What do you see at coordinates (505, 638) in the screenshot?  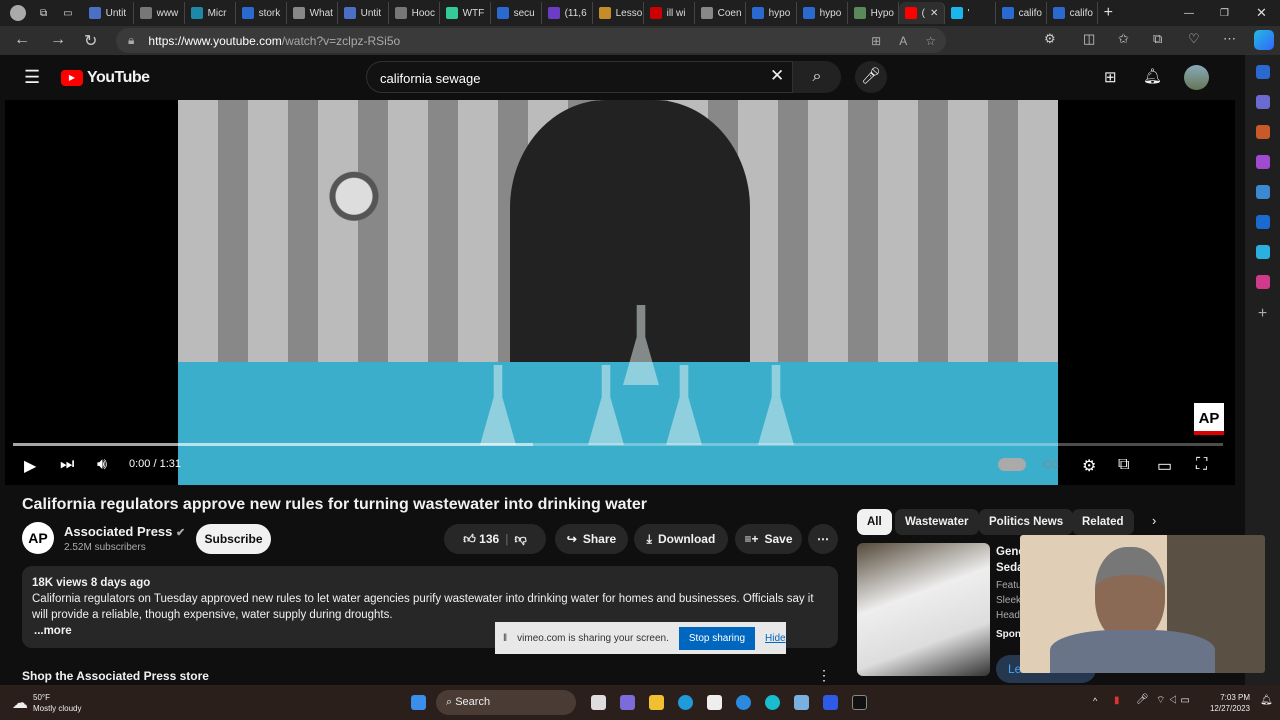 I see `drag-handle-icon: ‖` at bounding box center [505, 638].